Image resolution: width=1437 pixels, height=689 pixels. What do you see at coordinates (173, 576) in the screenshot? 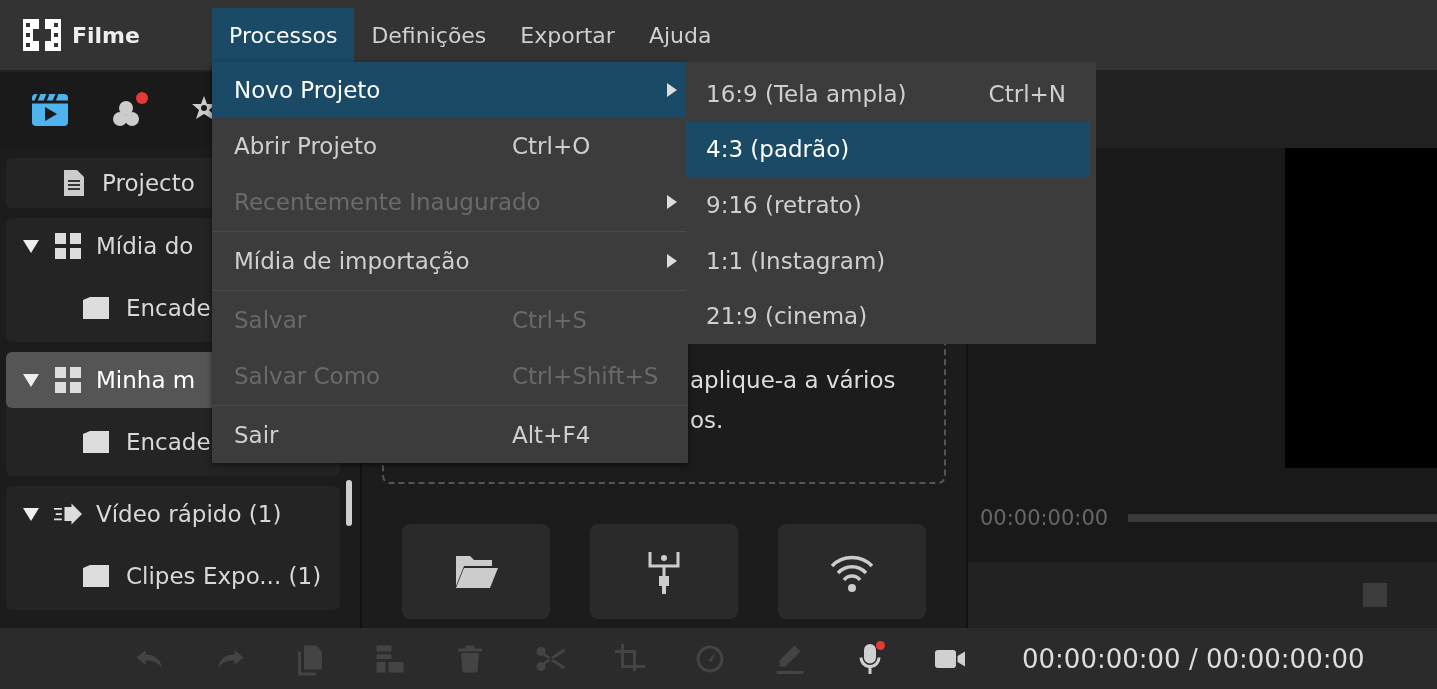
I see `tree-item: Clipes Expo... (1)` at bounding box center [173, 576].